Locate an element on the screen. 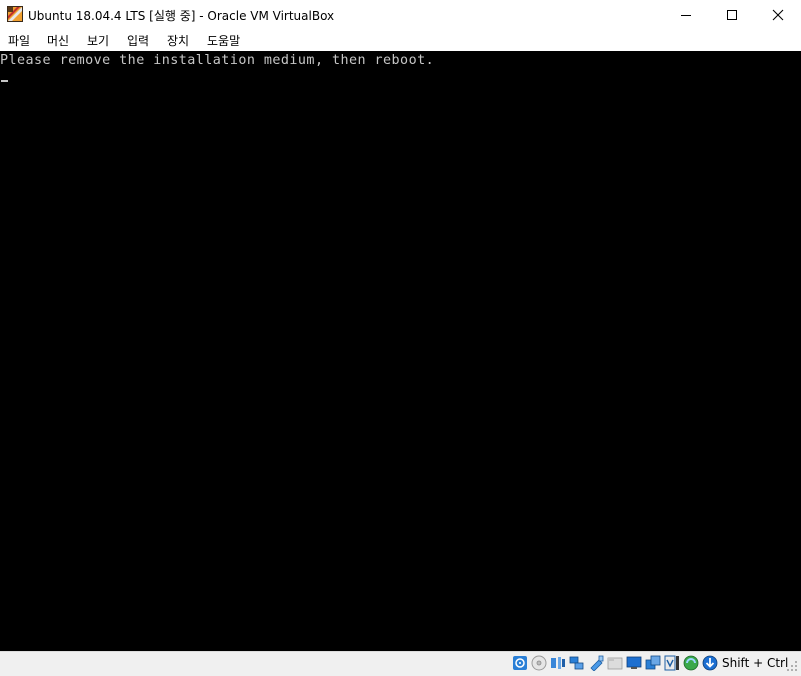 The width and height of the screenshot is (801, 676). maximize-icon is located at coordinates (732, 15).